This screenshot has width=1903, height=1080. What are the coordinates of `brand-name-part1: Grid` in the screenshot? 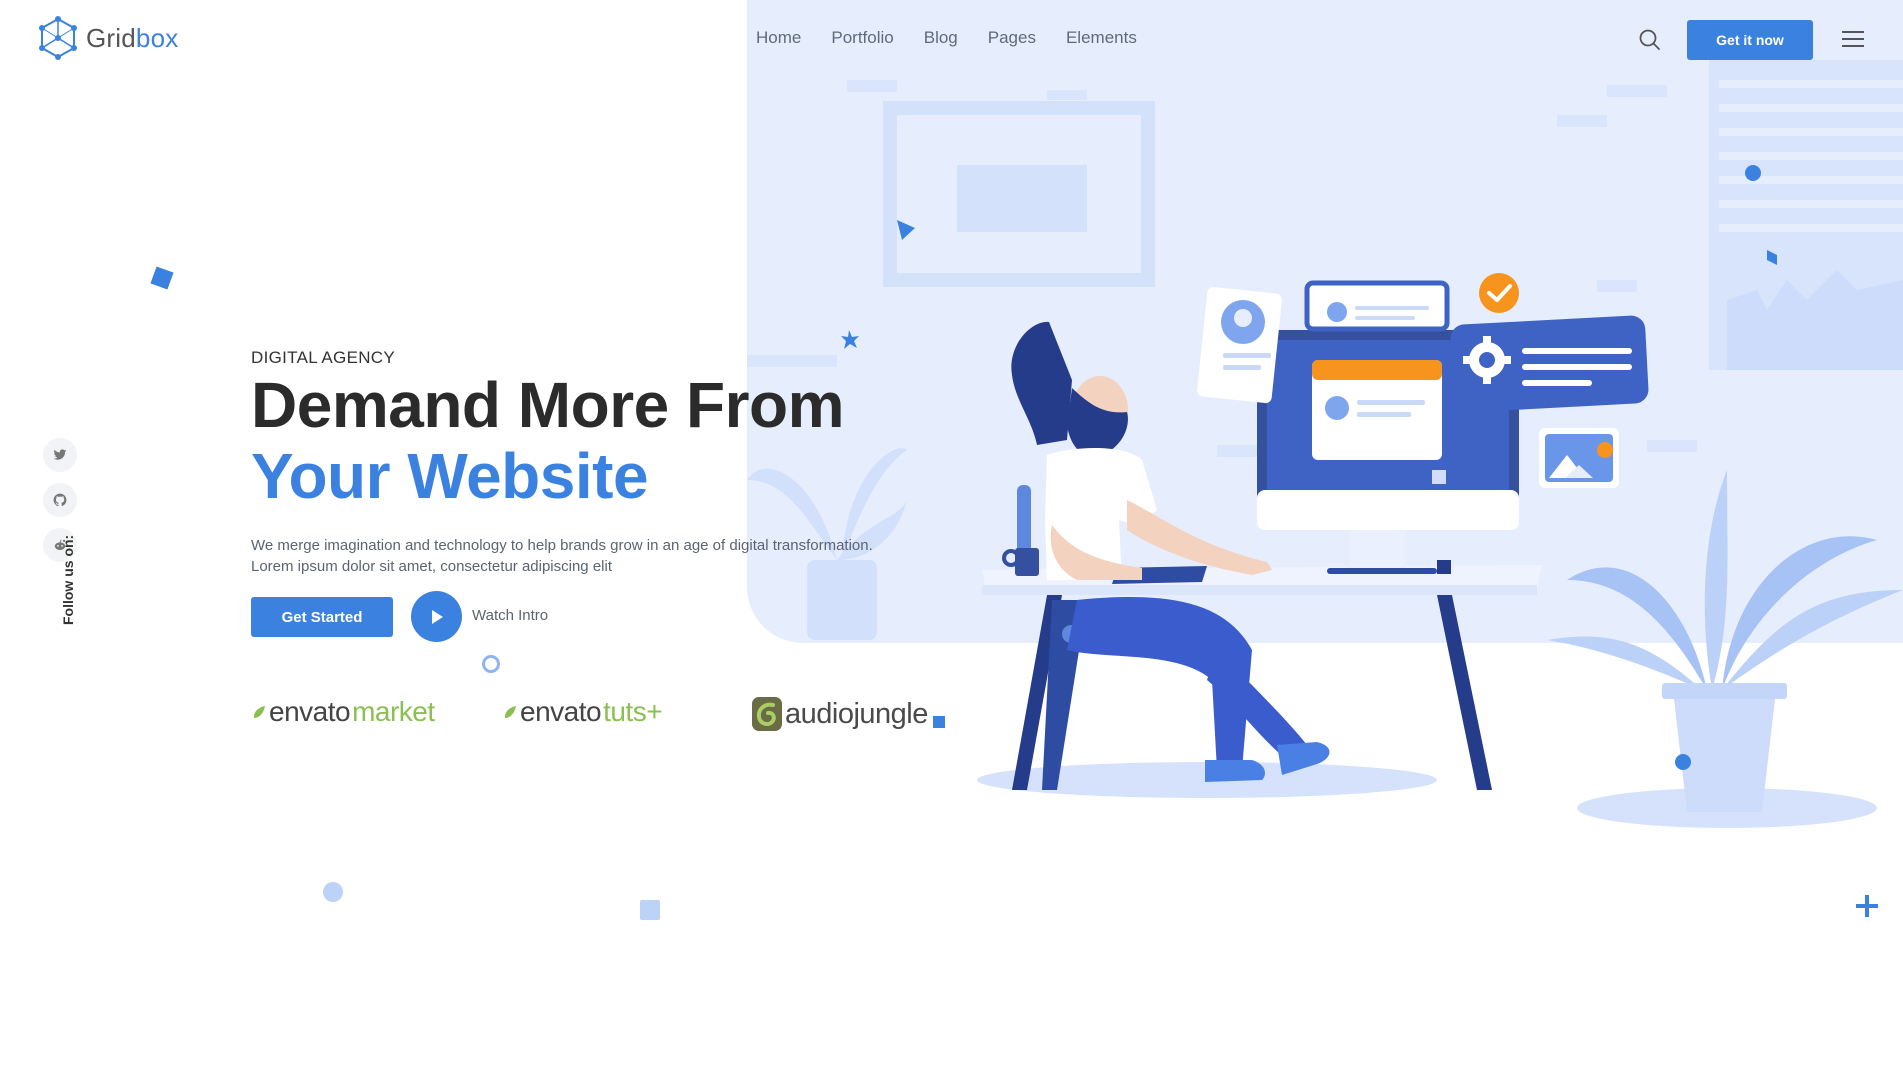 It's located at (111, 37).